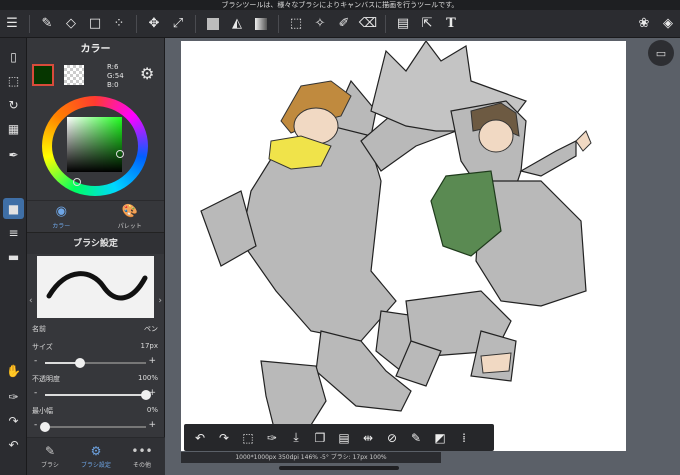  Describe the element at coordinates (95, 49) in the screenshot. I see `color-panel-title: カラー` at that location.